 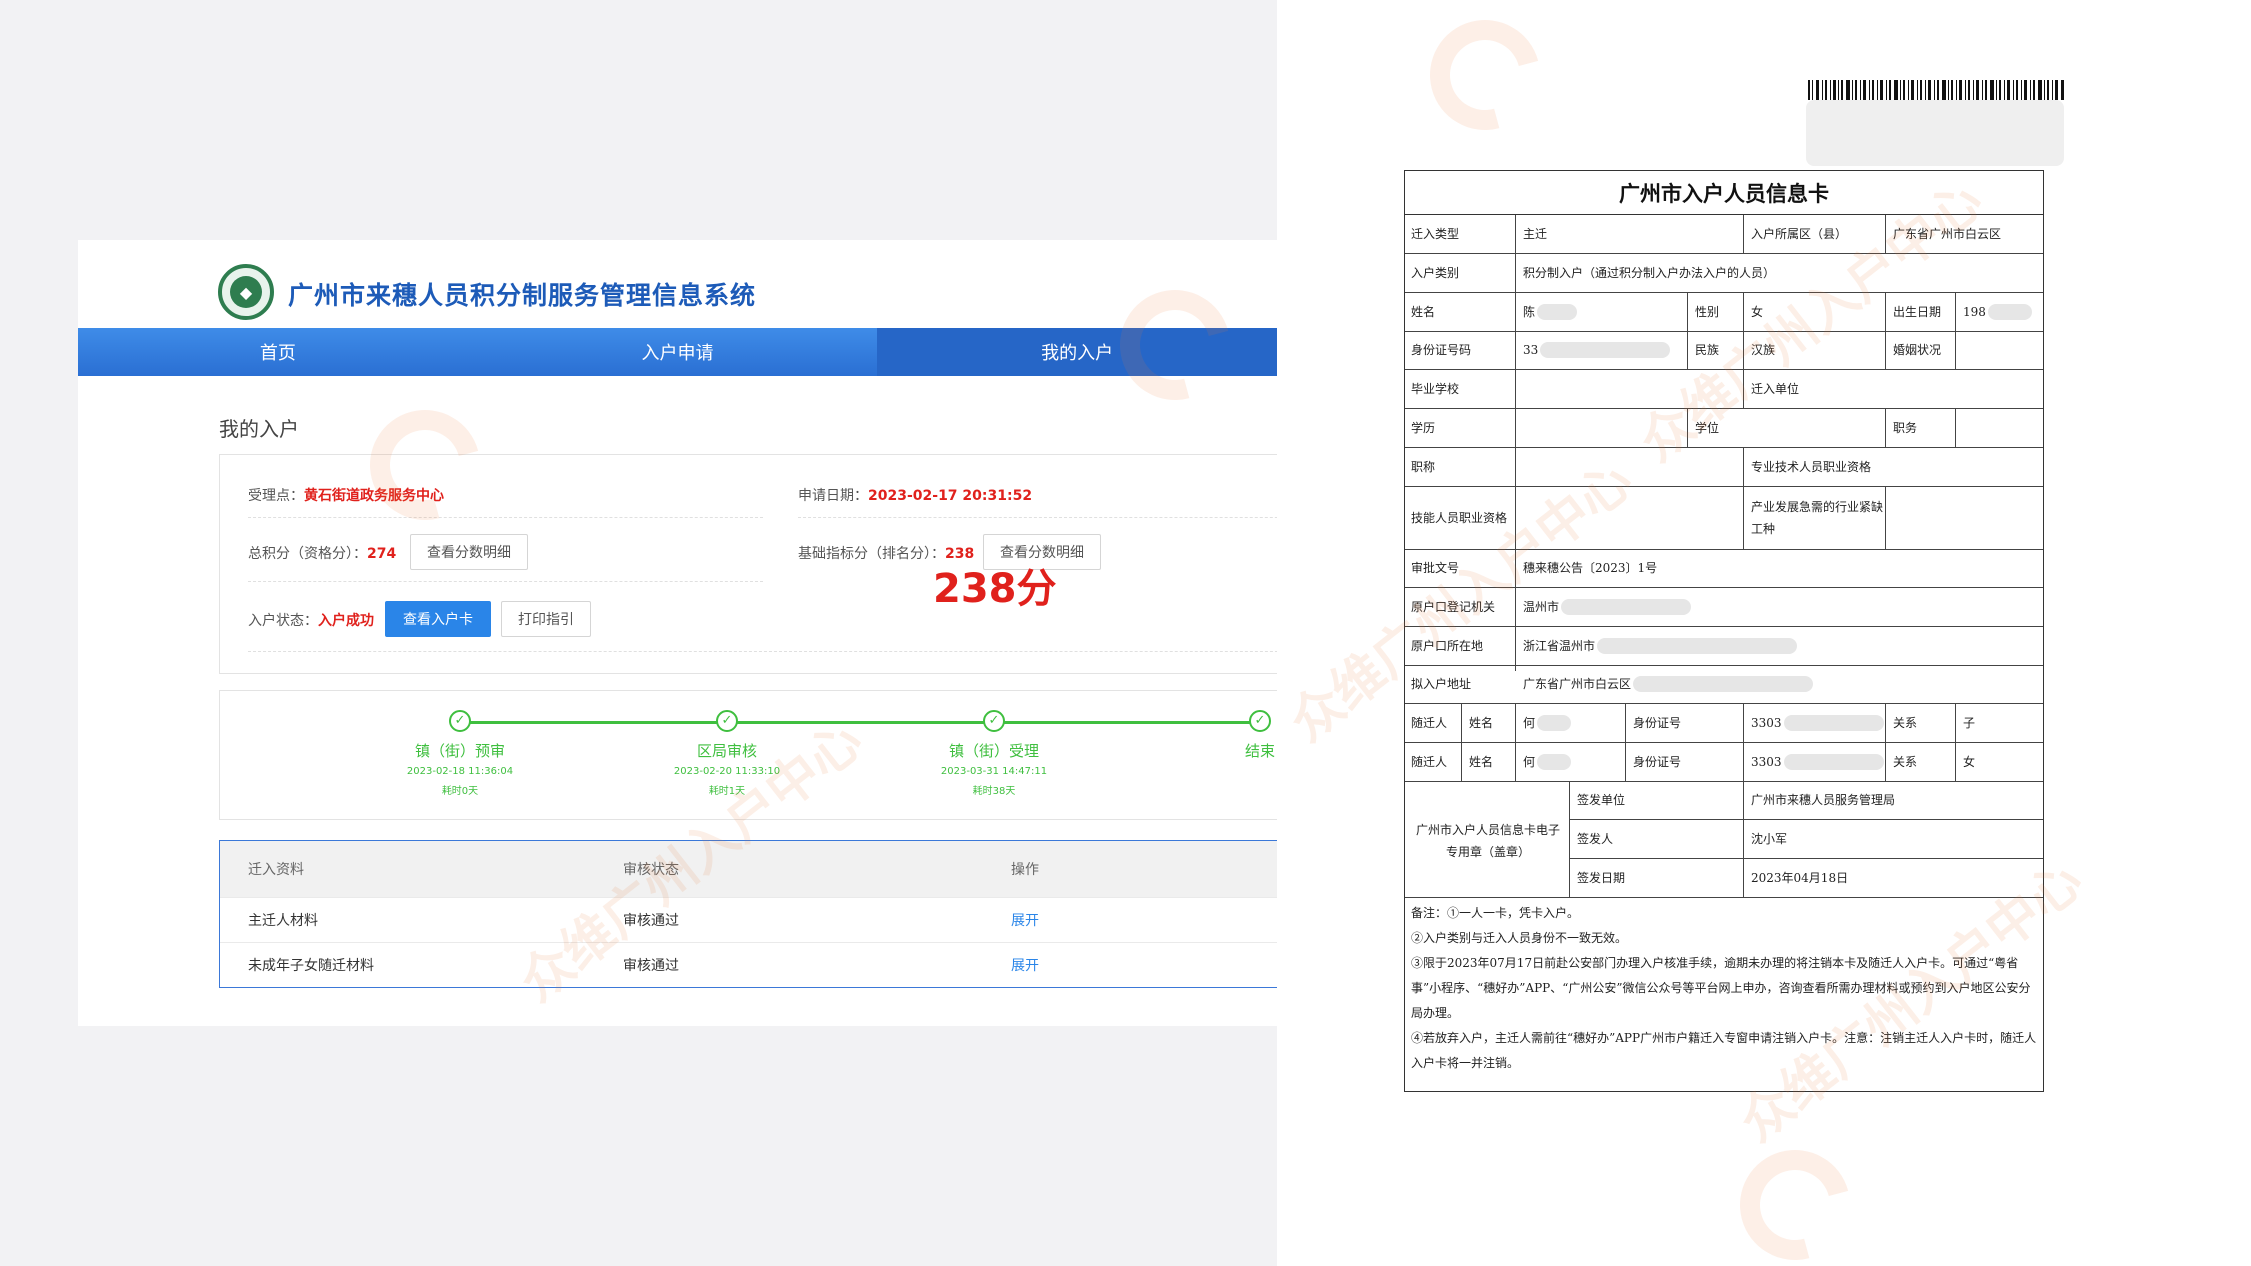 I want to click on birth-label: 出生日期, so click(x=1917, y=311).